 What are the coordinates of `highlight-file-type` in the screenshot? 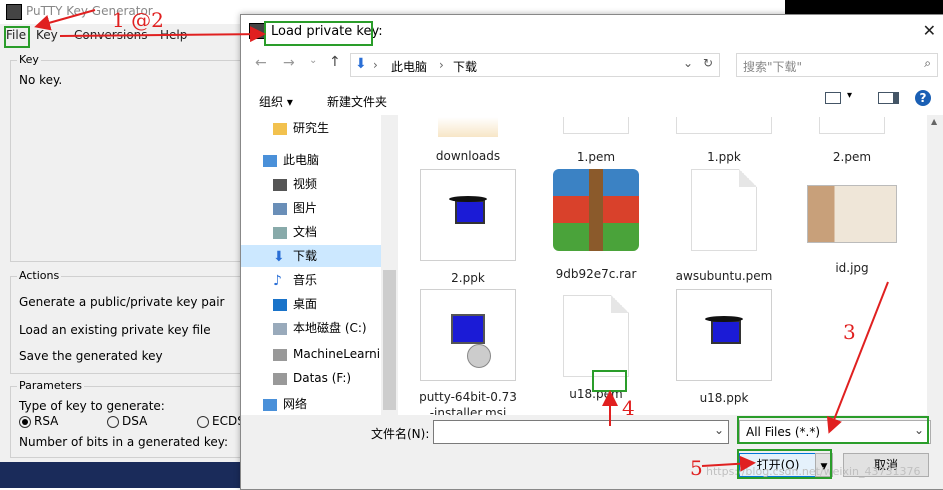 It's located at (833, 430).